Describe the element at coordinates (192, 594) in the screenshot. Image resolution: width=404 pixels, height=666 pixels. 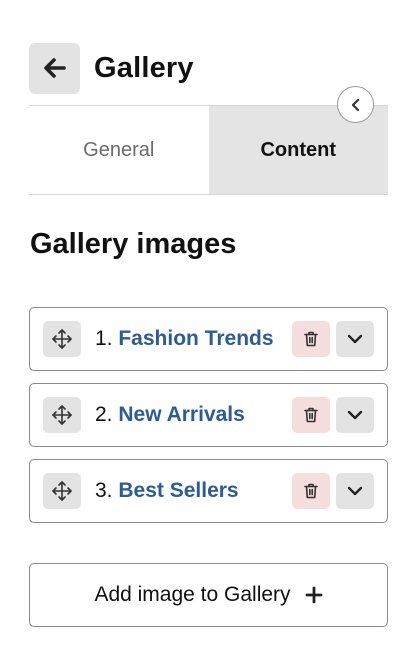
I see `add-image-label: Add image to Gallery` at that location.